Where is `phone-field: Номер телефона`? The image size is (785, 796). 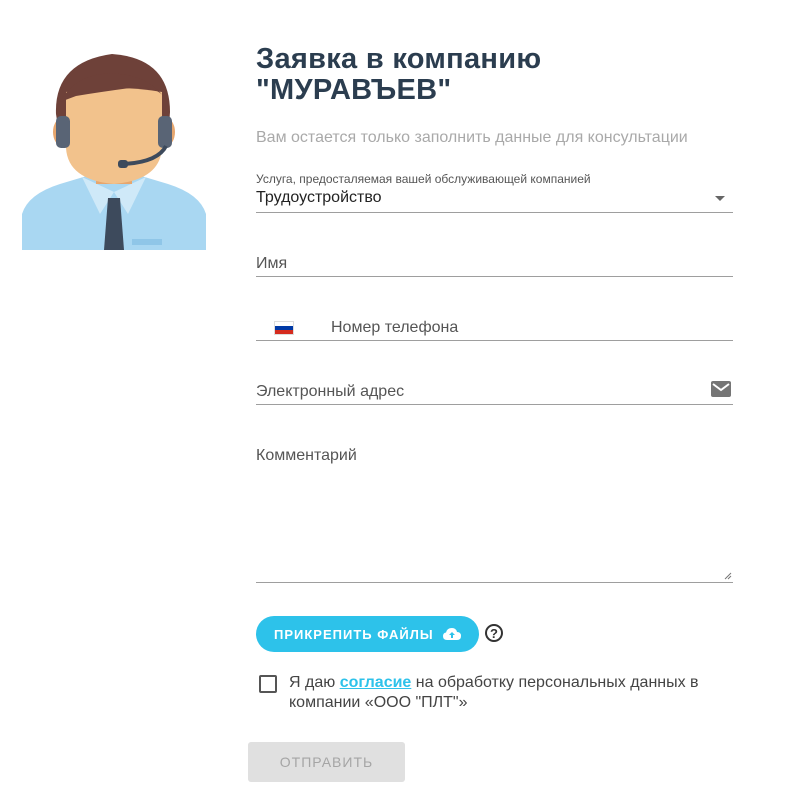
phone-field: Номер телефона is located at coordinates (494, 325).